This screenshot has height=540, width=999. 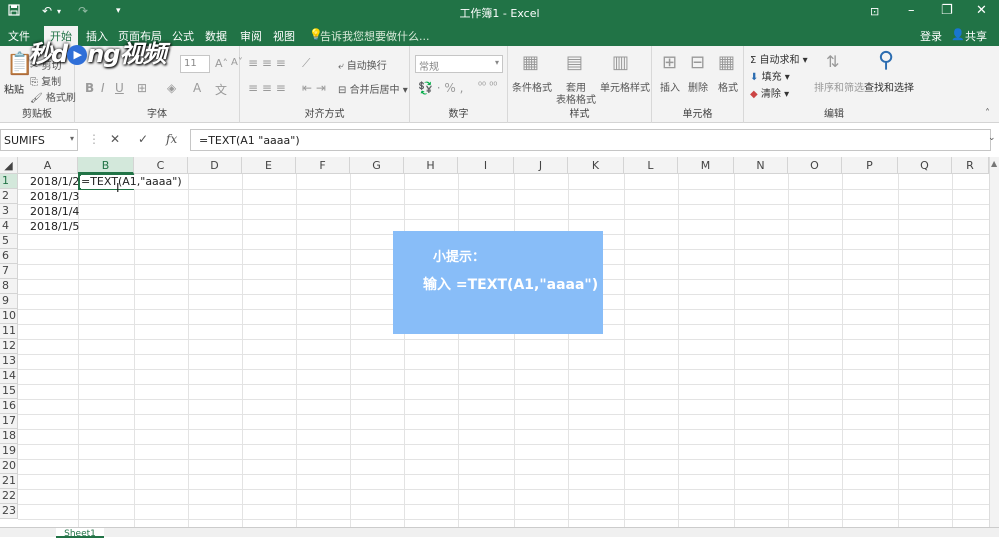 What do you see at coordinates (698, 86) in the screenshot?
I see `delete-cells-button: 删除` at bounding box center [698, 86].